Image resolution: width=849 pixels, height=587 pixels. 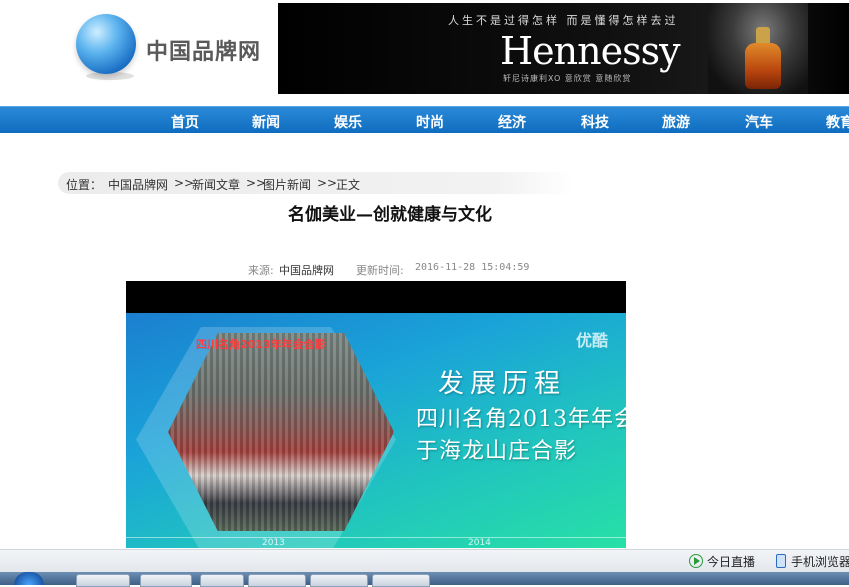 I want to click on video-caption-line-2: 于海龙山庄合影, so click(x=497, y=451).